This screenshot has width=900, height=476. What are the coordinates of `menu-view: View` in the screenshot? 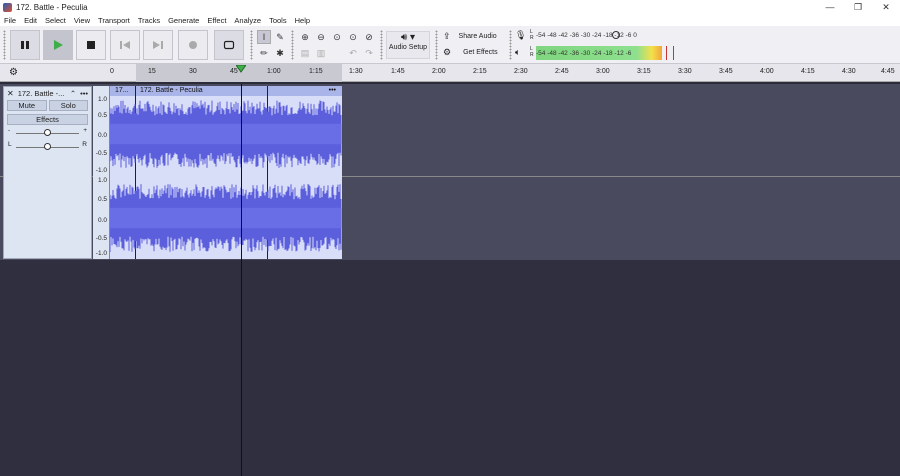 It's located at (82, 20).